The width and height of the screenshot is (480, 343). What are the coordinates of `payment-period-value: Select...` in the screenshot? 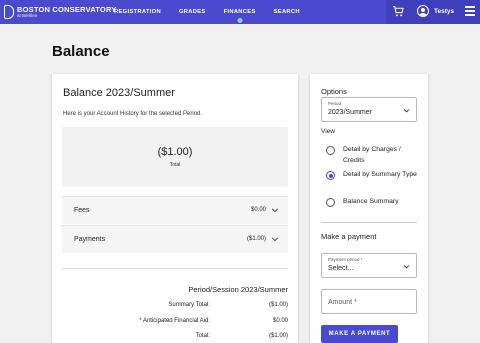 It's located at (341, 268).